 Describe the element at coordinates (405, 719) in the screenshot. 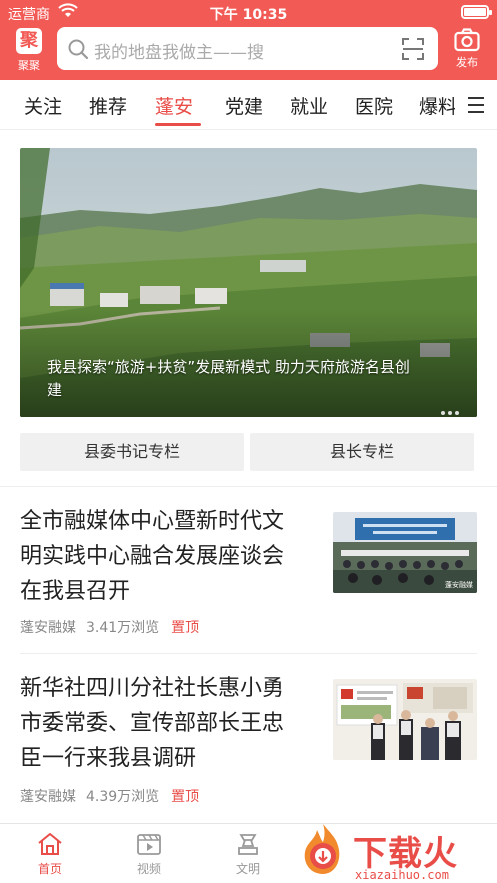

I see `news-thumbnail` at that location.